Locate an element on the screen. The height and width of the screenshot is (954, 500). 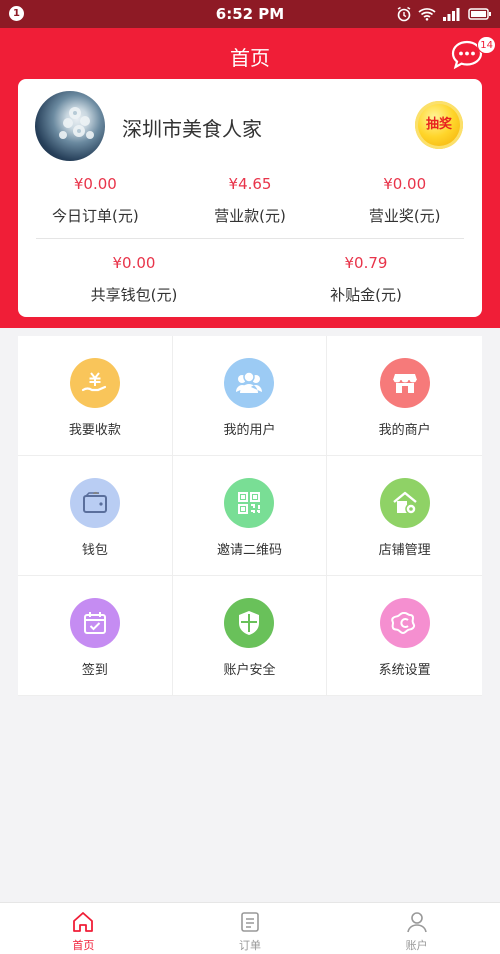
menu-item-invite-qr: 邀请二维码 is located at coordinates (250, 516).